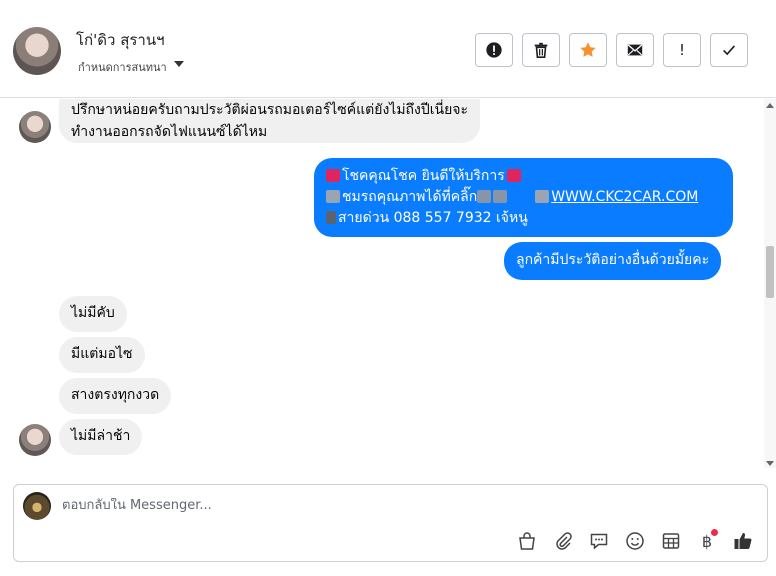 The height and width of the screenshot is (576, 776). What do you see at coordinates (120, 40) in the screenshot?
I see `contact-name: โก่'ดิว สุรานฯ` at bounding box center [120, 40].